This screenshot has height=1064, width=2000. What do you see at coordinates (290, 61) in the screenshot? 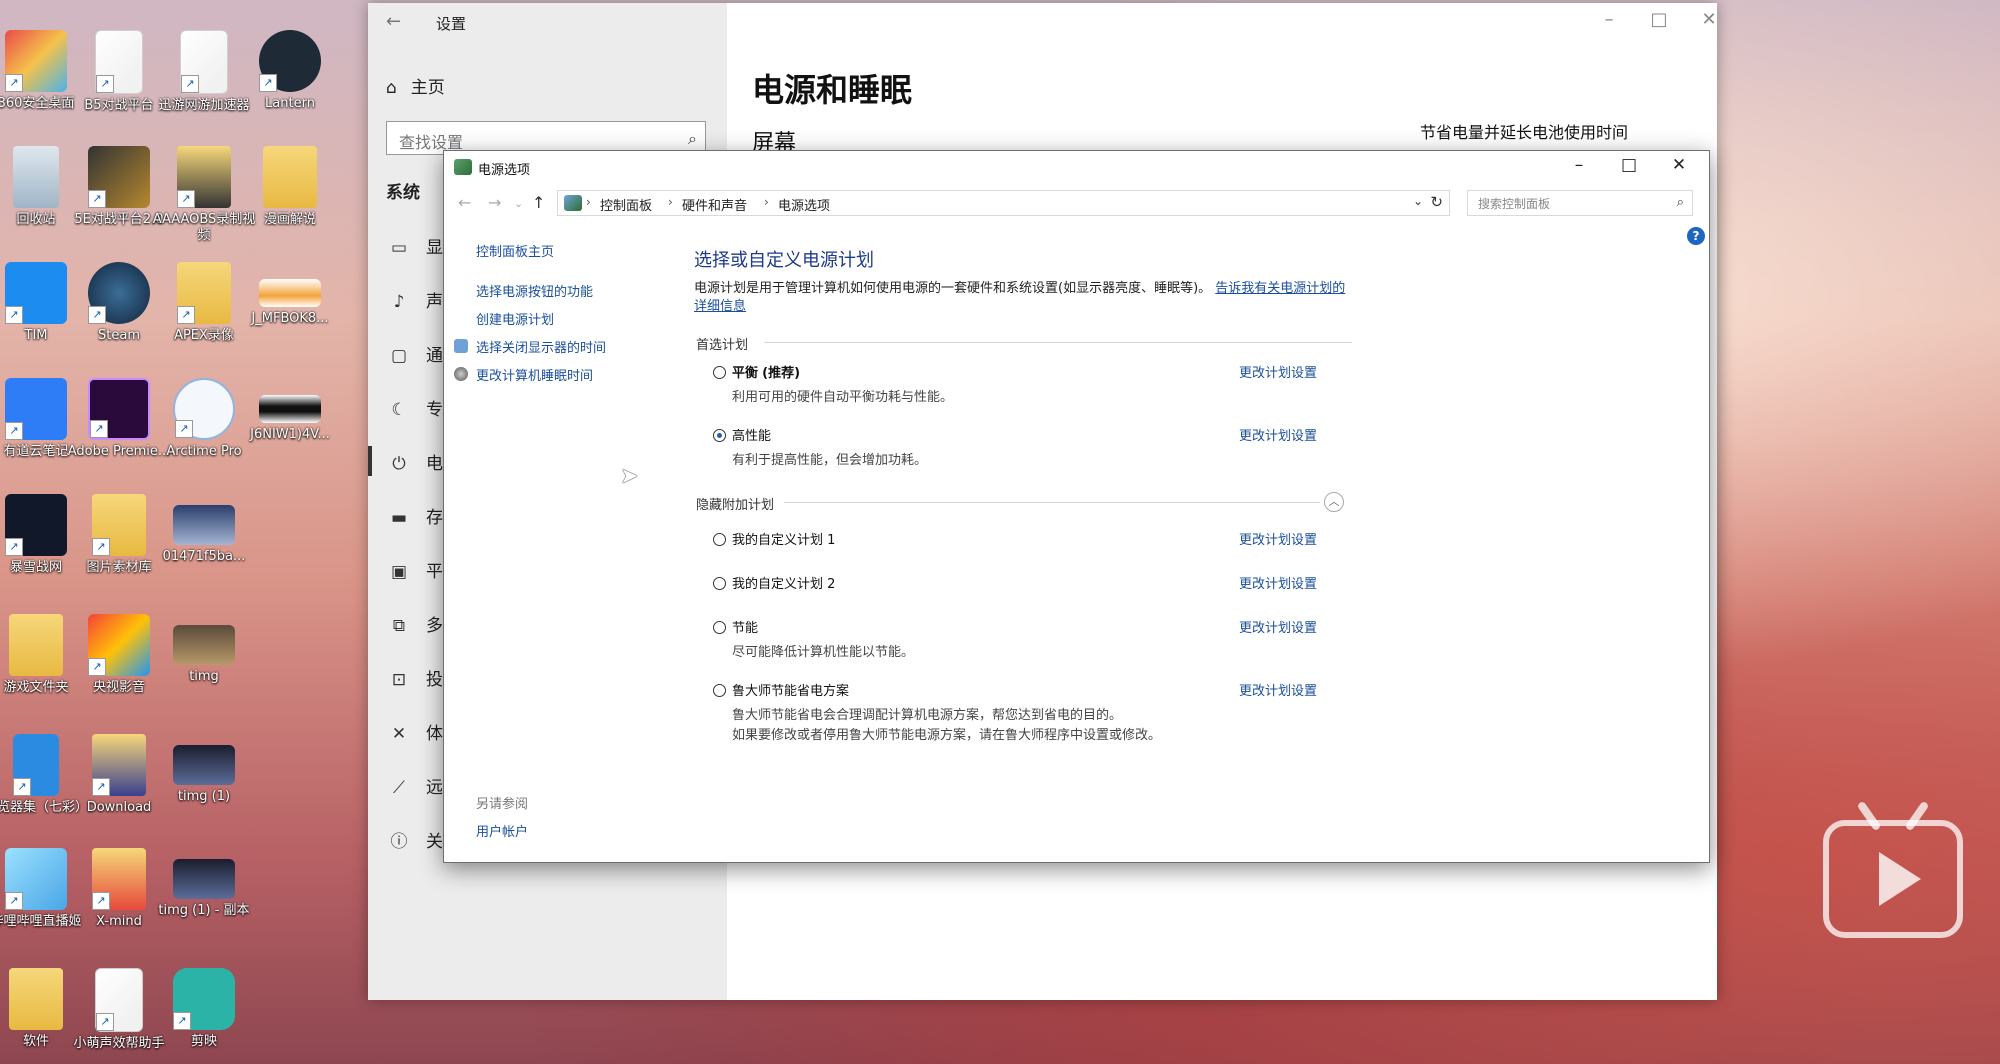
I see `lantern-icon` at bounding box center [290, 61].